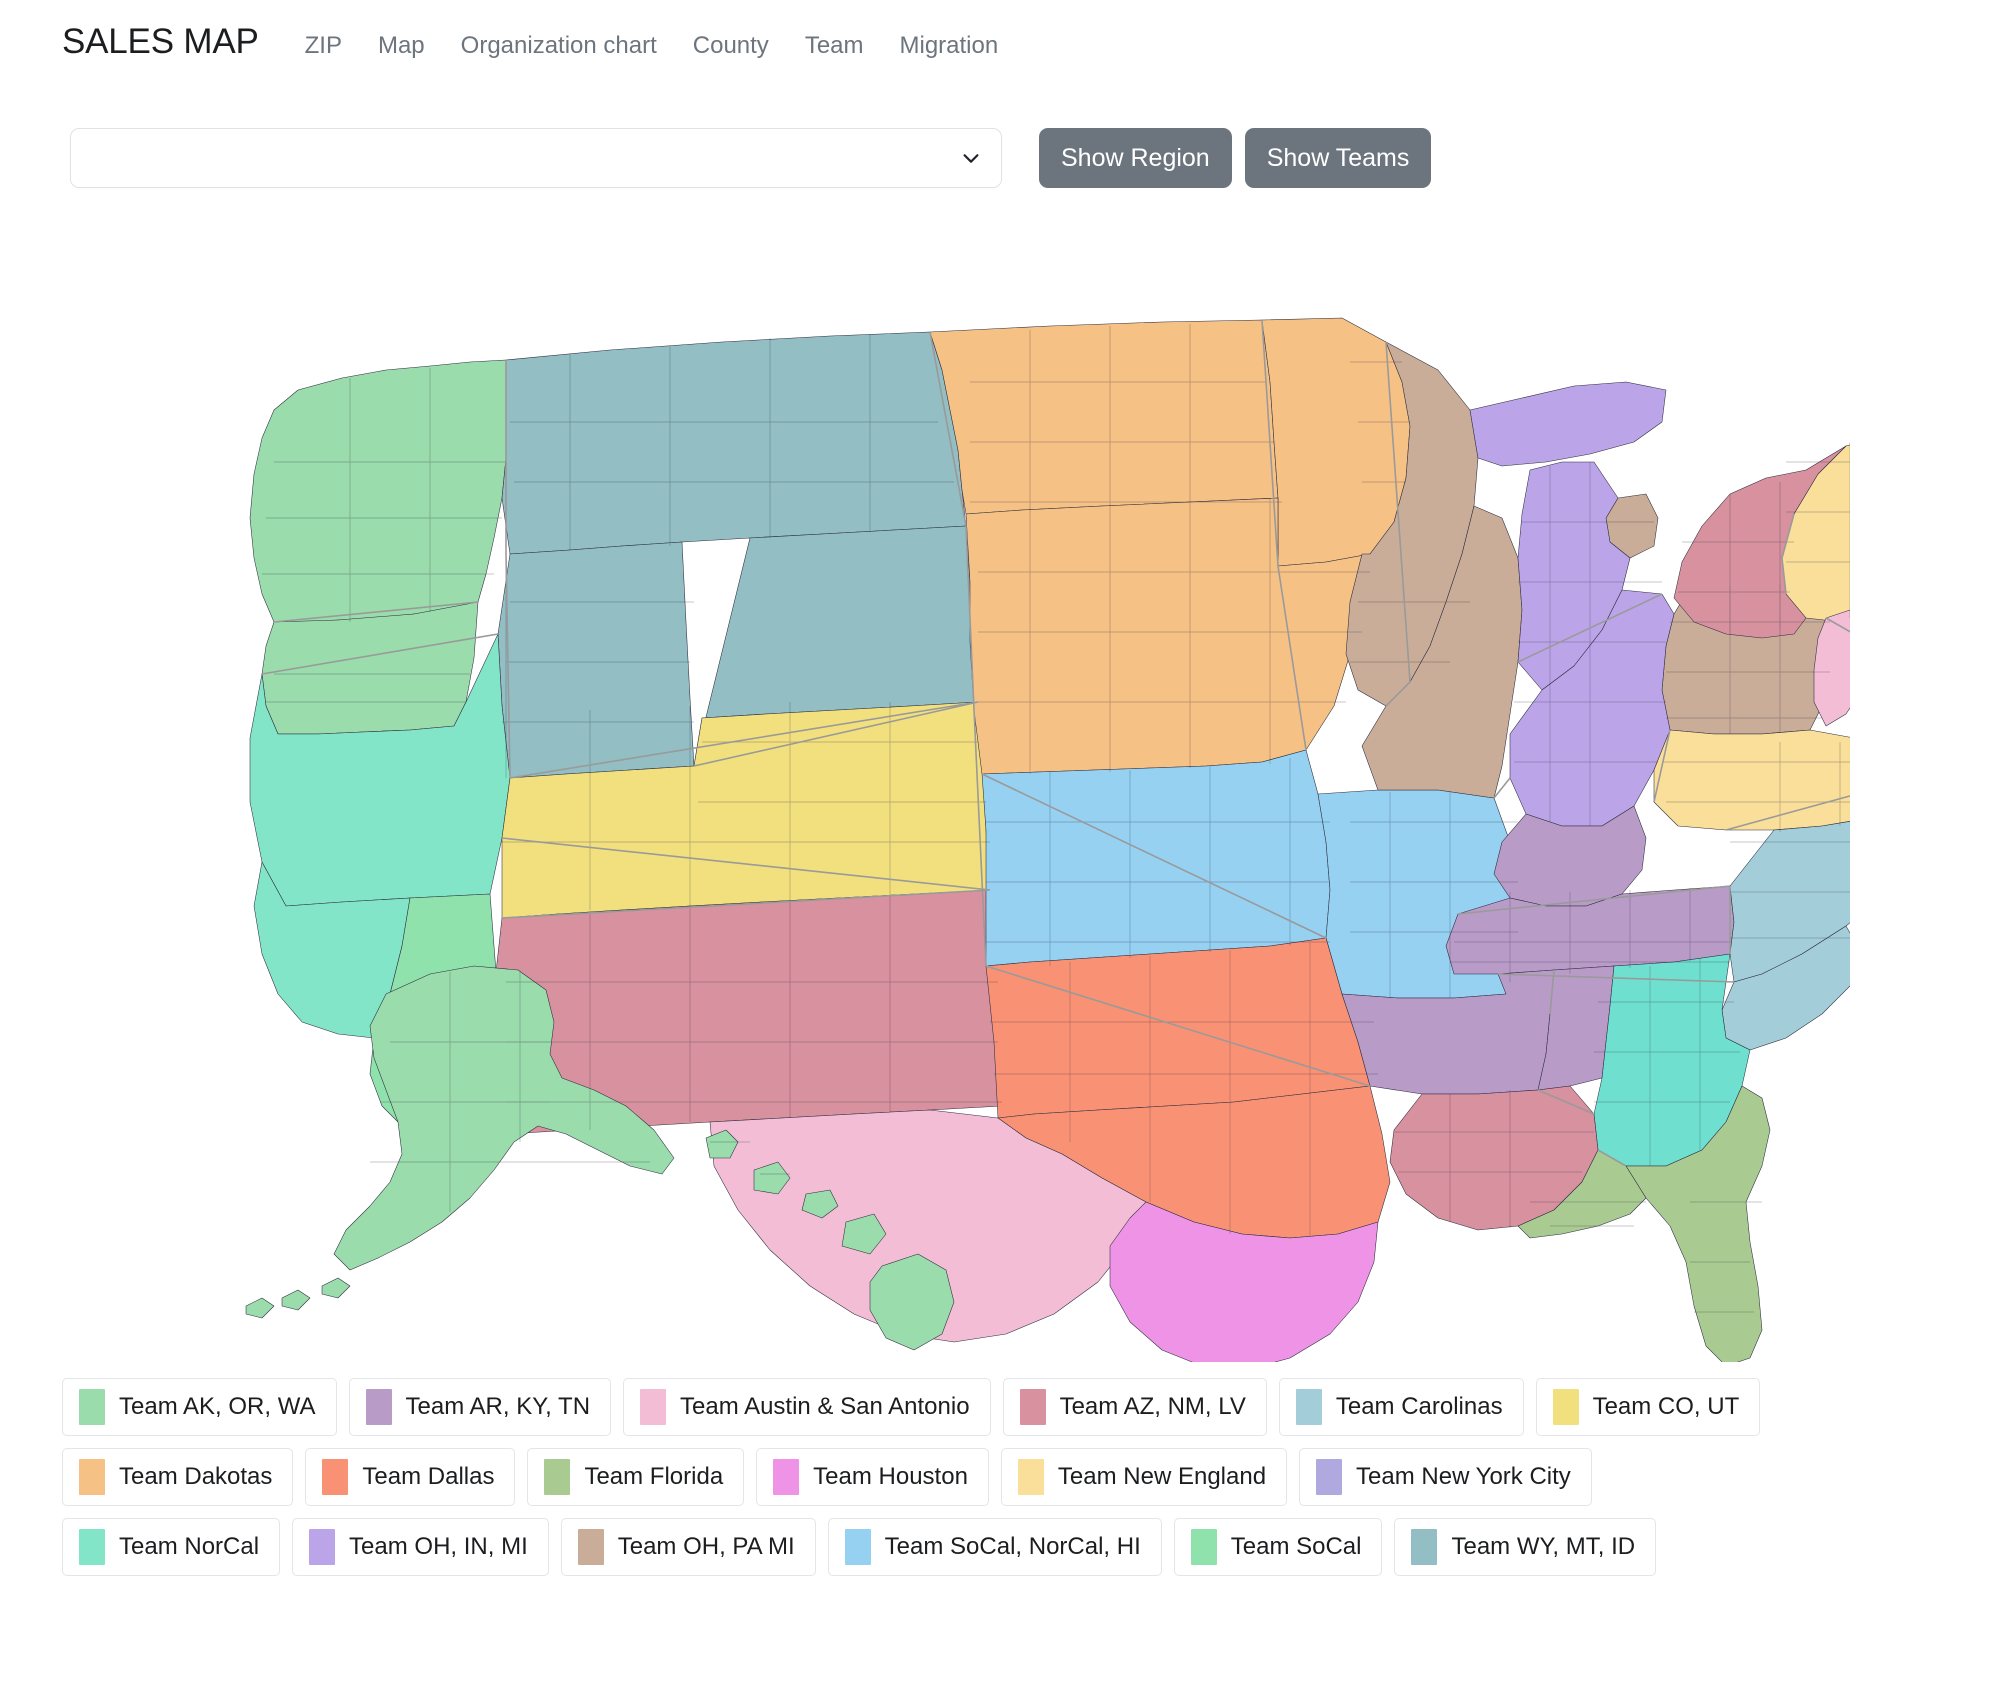 This screenshot has width=2000, height=1708. What do you see at coordinates (323, 46) in the screenshot?
I see `nav-link-zip: ZIP` at bounding box center [323, 46].